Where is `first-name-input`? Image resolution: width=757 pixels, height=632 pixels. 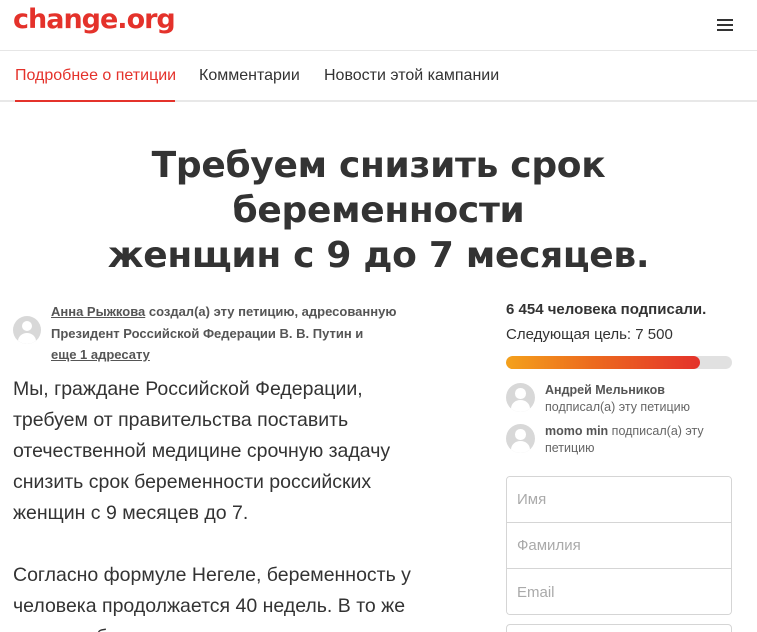
first-name-input is located at coordinates (619, 500).